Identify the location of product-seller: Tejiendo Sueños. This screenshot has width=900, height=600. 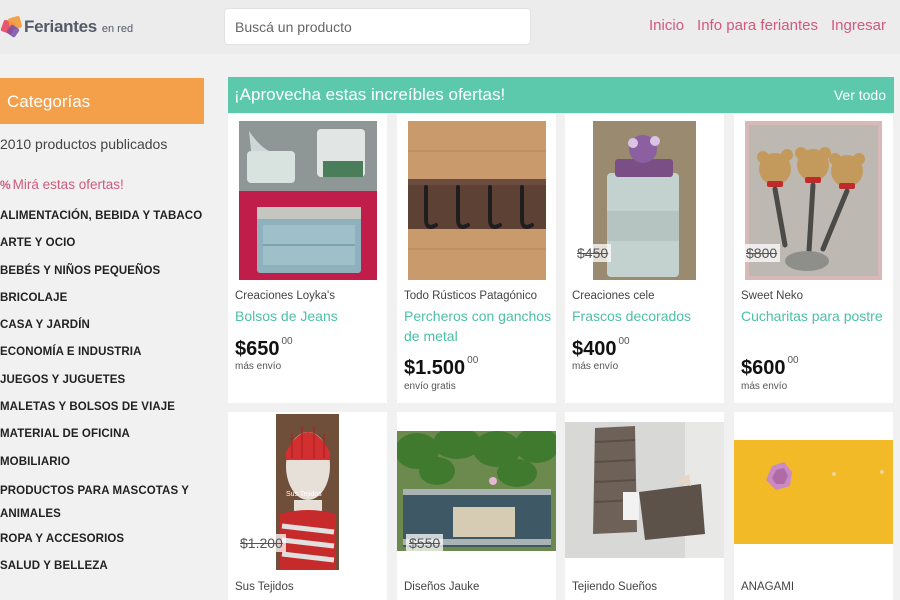
(615, 587).